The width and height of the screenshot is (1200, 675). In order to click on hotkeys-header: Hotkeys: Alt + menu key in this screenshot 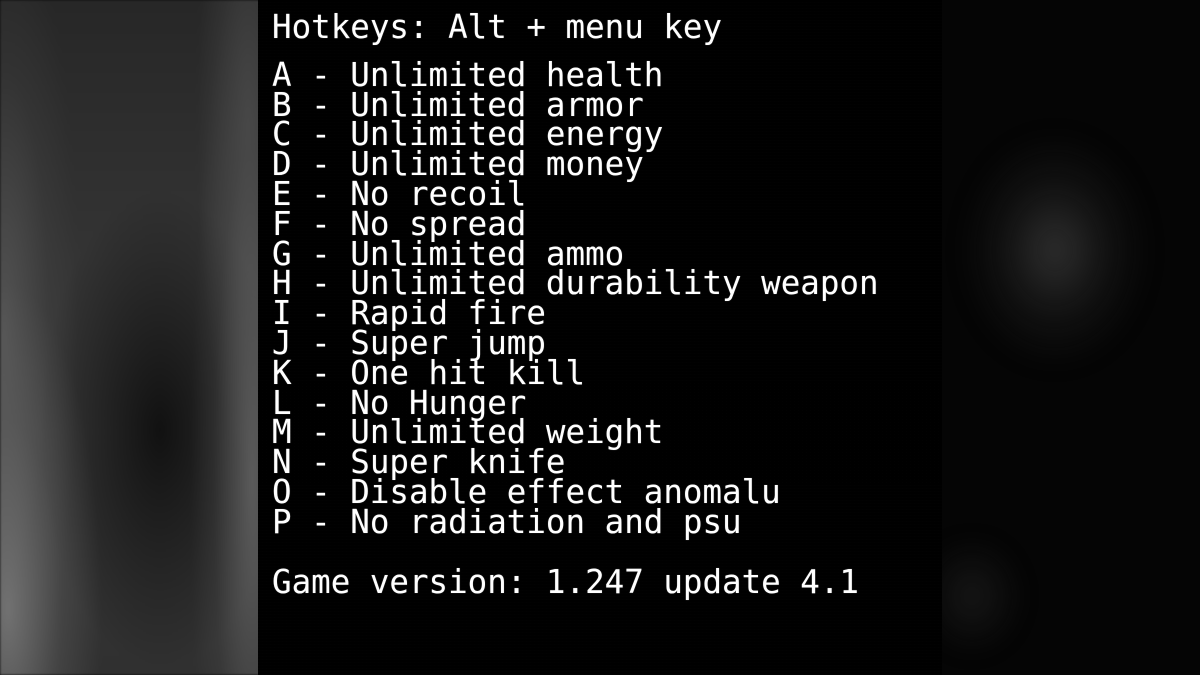, I will do `click(497, 27)`.